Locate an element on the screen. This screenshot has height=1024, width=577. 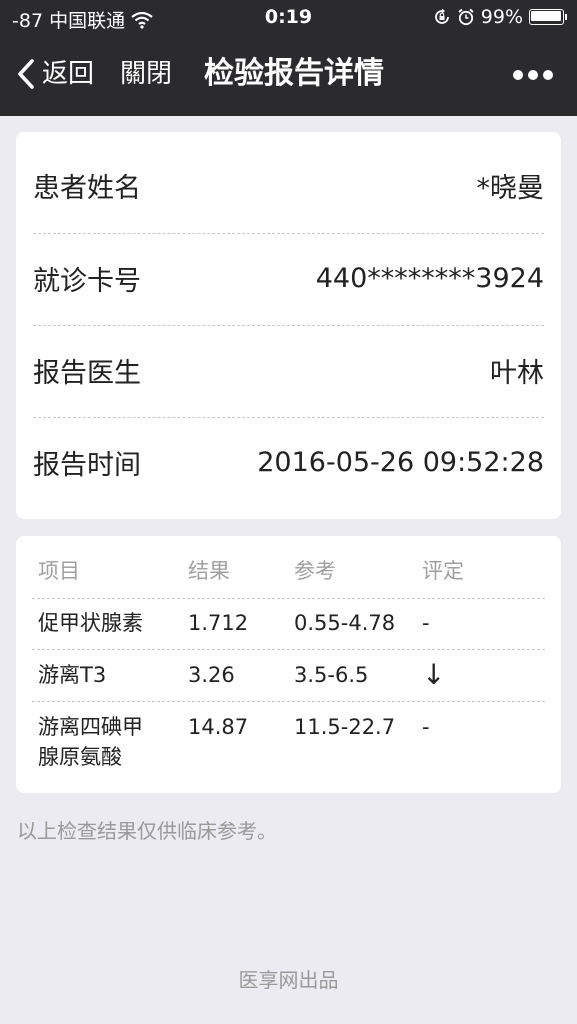
row-2-item: 游离T3 is located at coordinates (72, 675).